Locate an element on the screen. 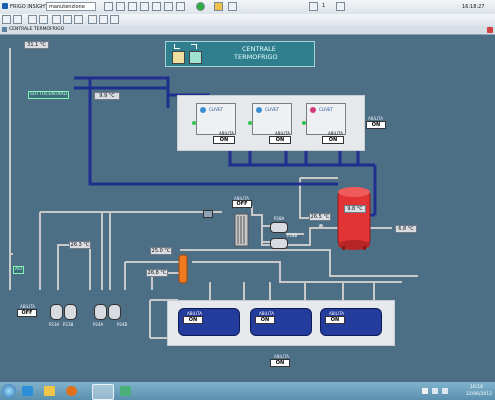 The image size is (495, 400). taskbar-media-icon is located at coordinates (71, 391).